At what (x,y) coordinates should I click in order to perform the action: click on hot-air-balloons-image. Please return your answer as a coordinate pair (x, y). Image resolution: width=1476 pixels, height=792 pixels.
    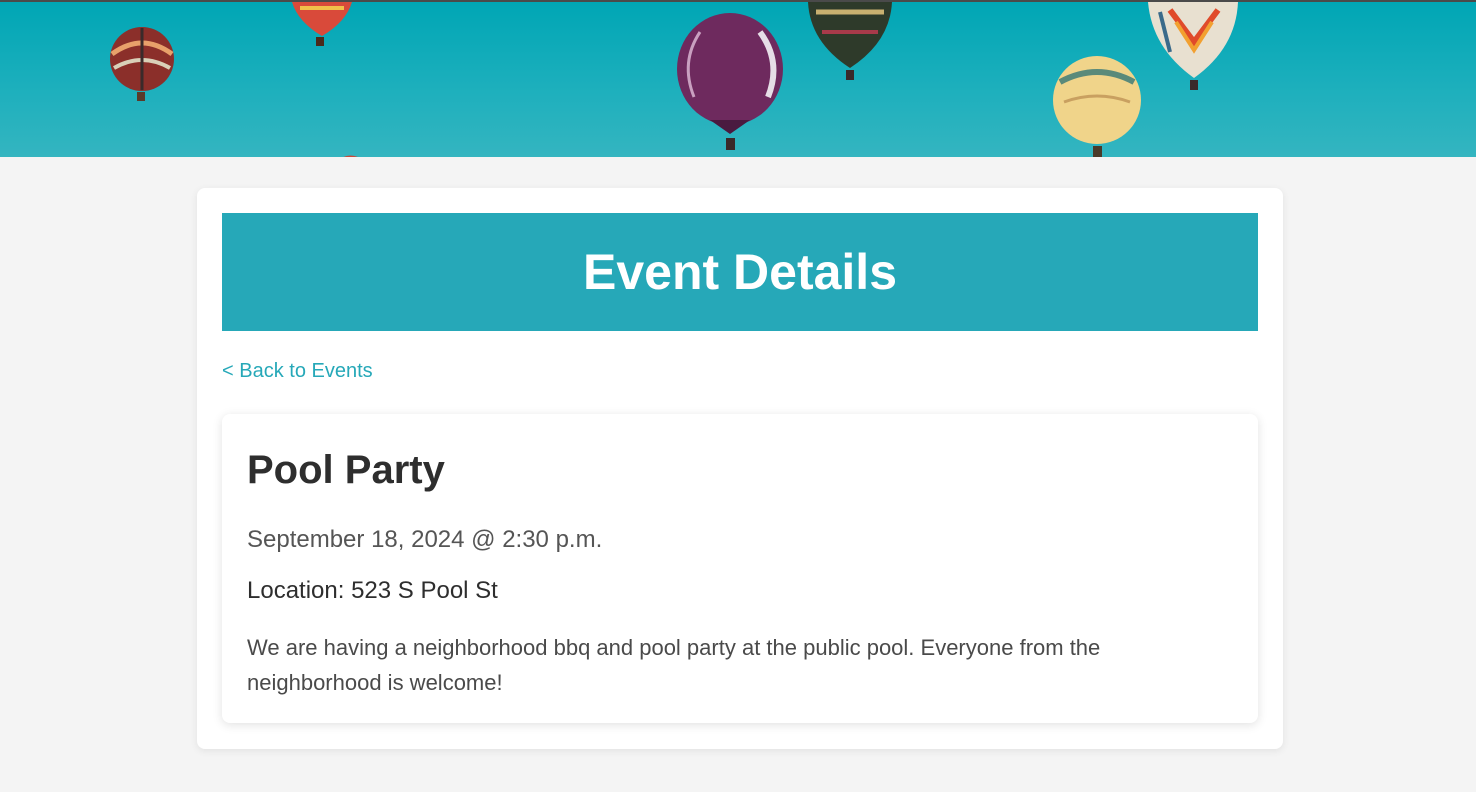
    Looking at the image, I should click on (674, 79).